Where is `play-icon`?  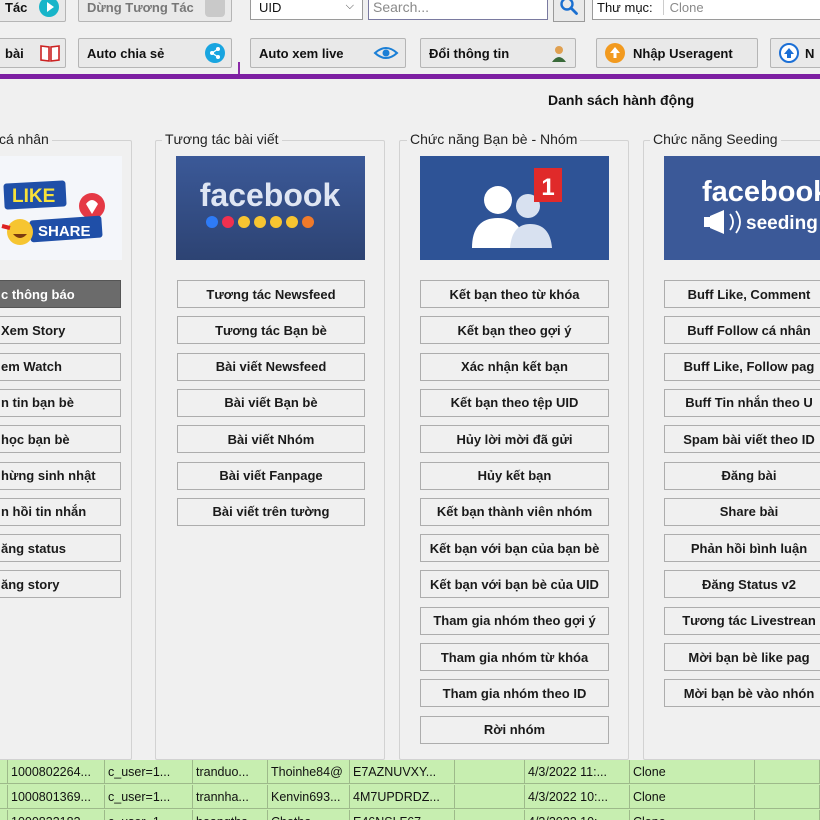 play-icon is located at coordinates (49, 8).